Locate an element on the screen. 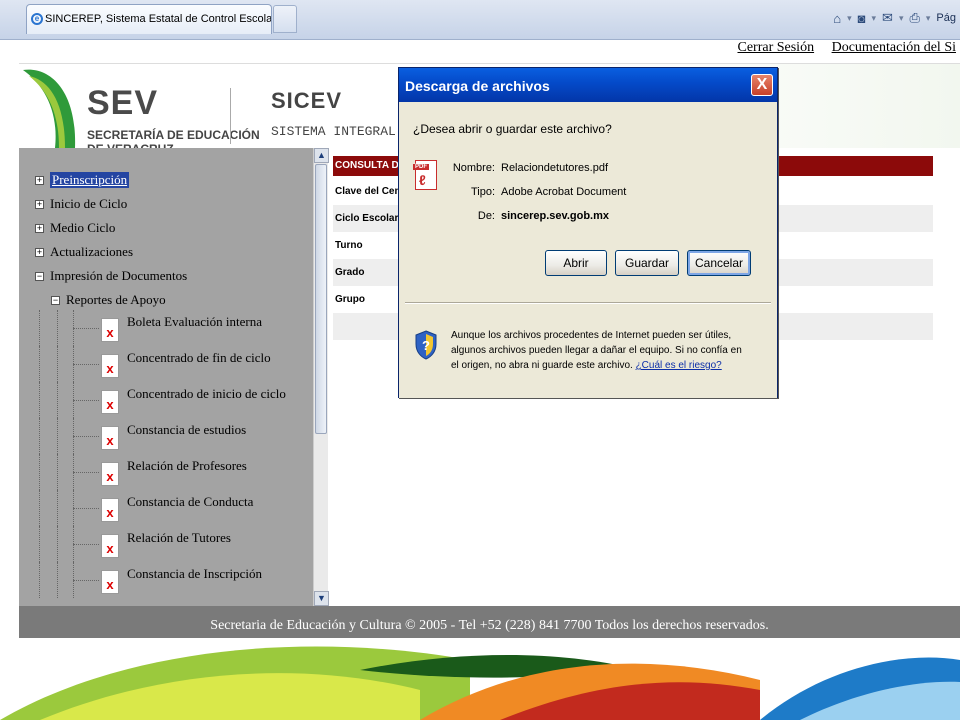 The image size is (960, 720). sev-subtitle-1: SECRETARÍA DE EDUCACIÓN is located at coordinates (173, 135).